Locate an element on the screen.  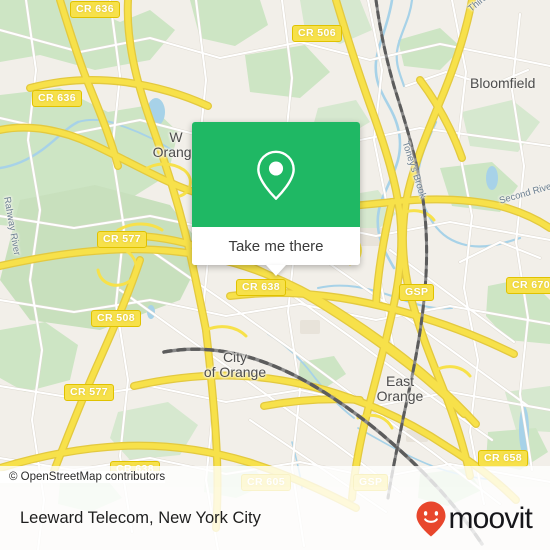
road-shield-cr-577-lower: CR 577 is located at coordinates (89, 392).